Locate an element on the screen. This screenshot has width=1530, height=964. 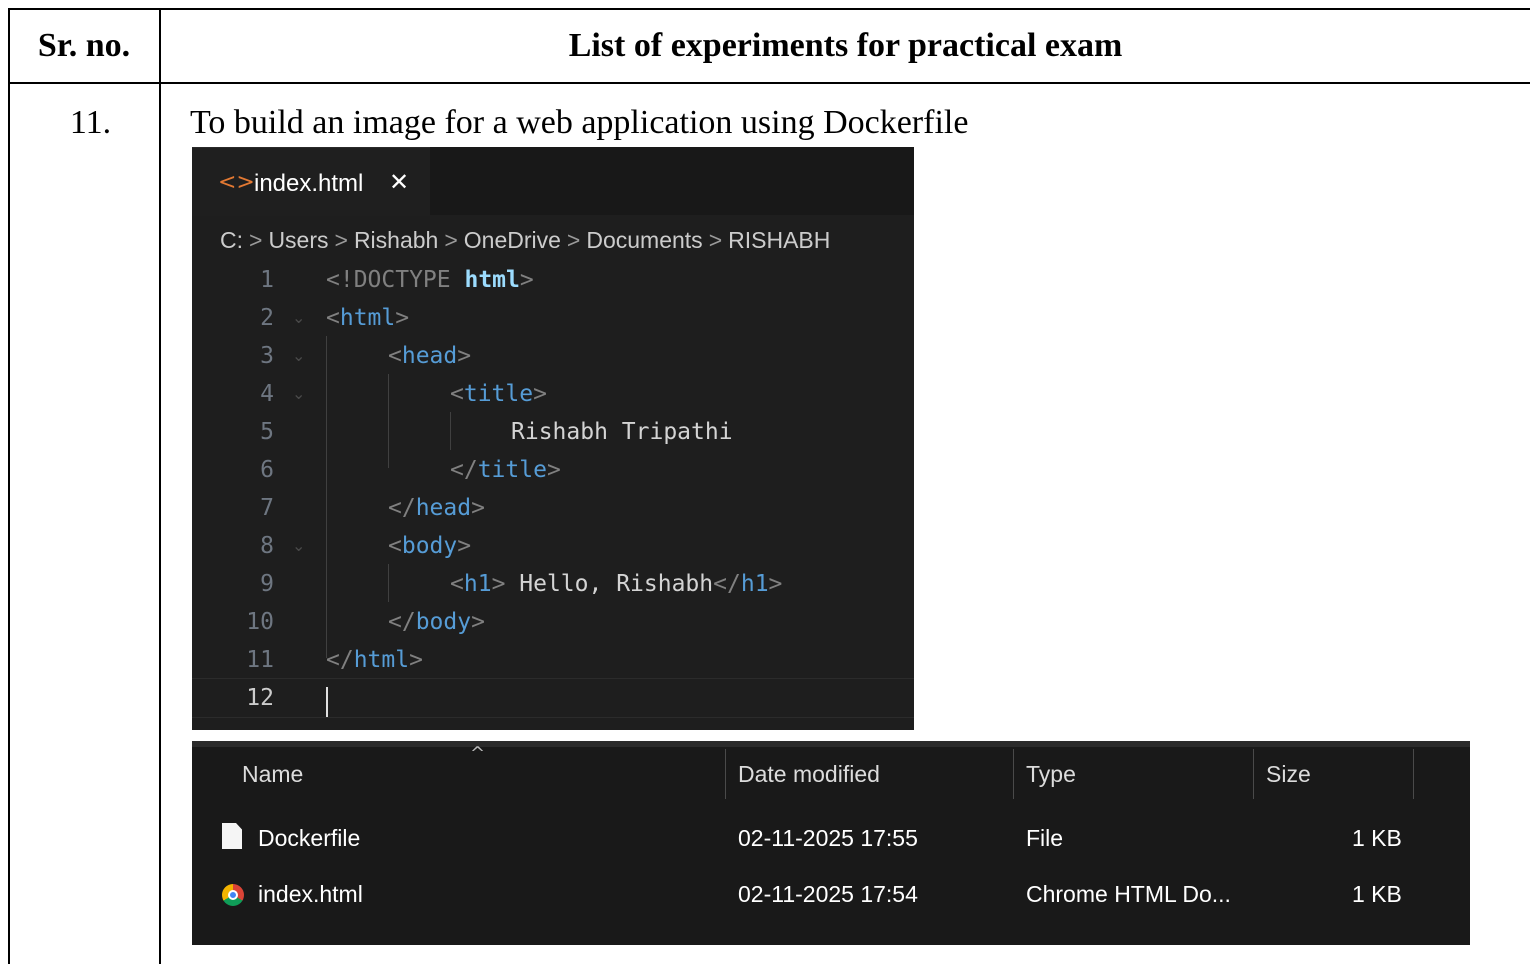
file-row: Dockerfile 02-11-2025 17:55 File 1 KB is located at coordinates (831, 837).